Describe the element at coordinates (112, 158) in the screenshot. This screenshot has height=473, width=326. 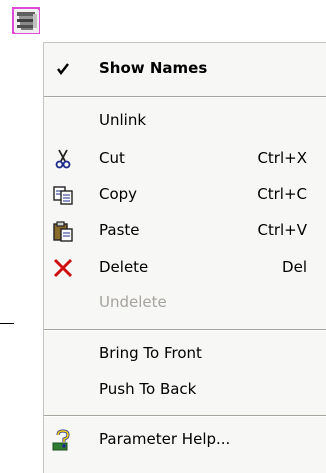
I see `menu-item-label: Cut` at that location.